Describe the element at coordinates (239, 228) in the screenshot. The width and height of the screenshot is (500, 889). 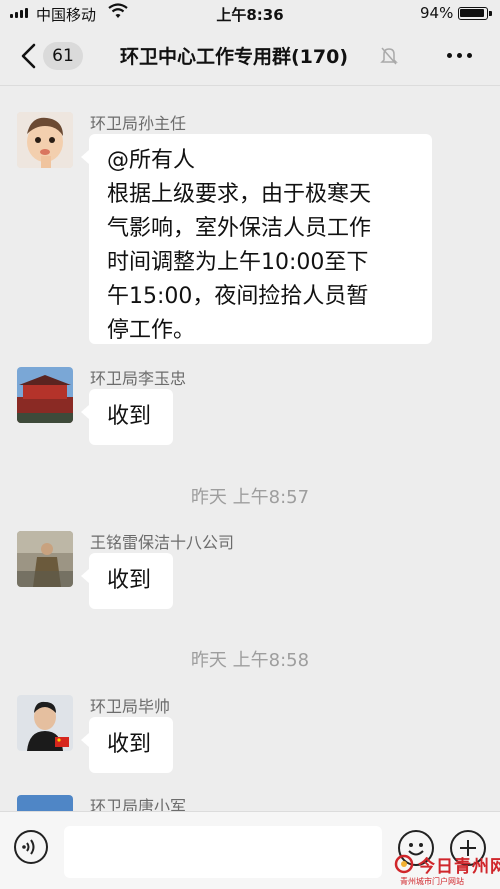
I see `message-line: 气影响，室外保洁人员工作` at that location.